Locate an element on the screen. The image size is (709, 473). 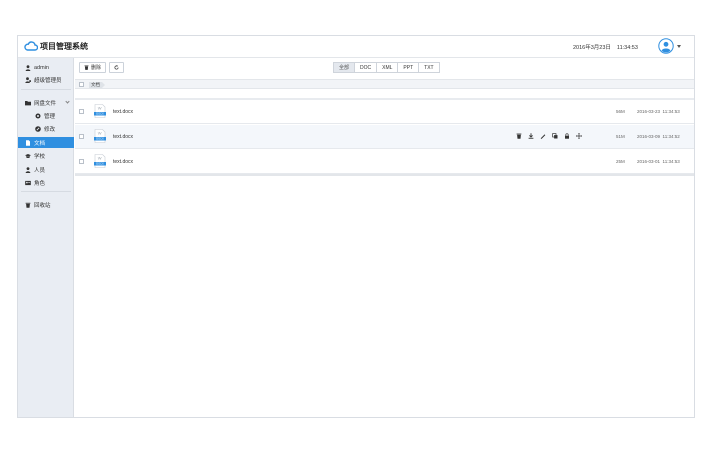
person-icon is located at coordinates (28, 169).